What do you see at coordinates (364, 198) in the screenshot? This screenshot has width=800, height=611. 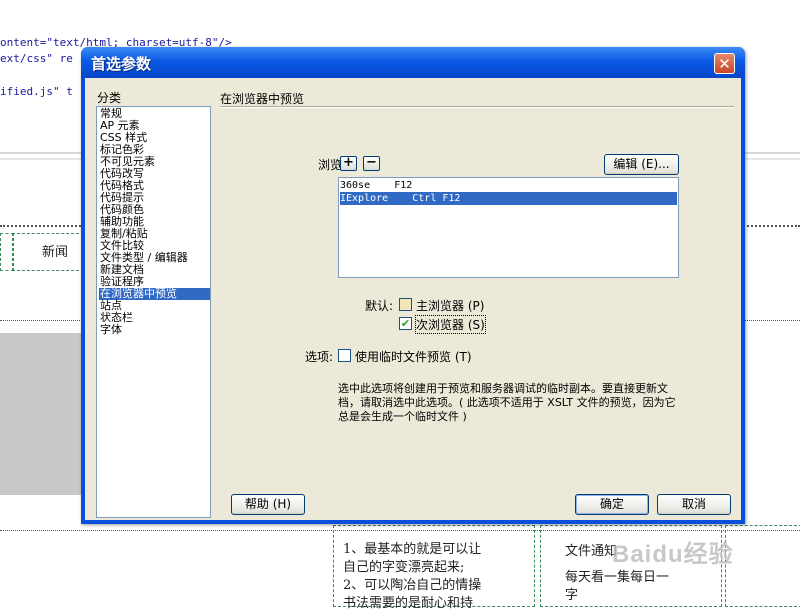 I see `browser-name: IExplore` at bounding box center [364, 198].